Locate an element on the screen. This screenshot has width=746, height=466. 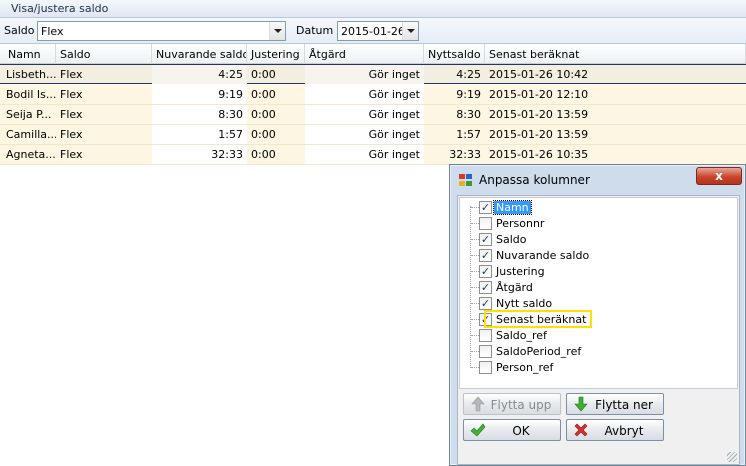
close-button: x is located at coordinates (719, 176).